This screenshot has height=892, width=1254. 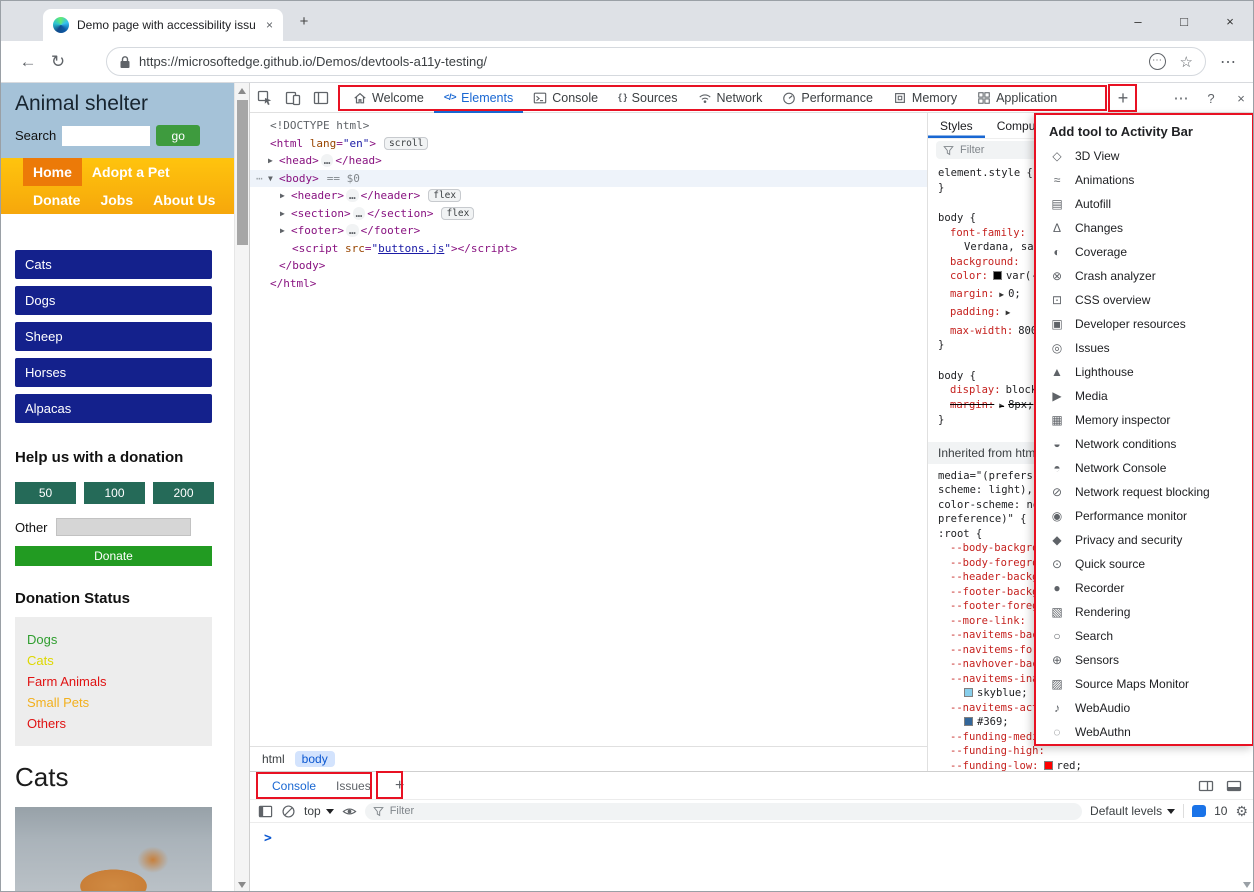 What do you see at coordinates (1144, 612) in the screenshot?
I see `menu-item: ▧ Rendering` at bounding box center [1144, 612].